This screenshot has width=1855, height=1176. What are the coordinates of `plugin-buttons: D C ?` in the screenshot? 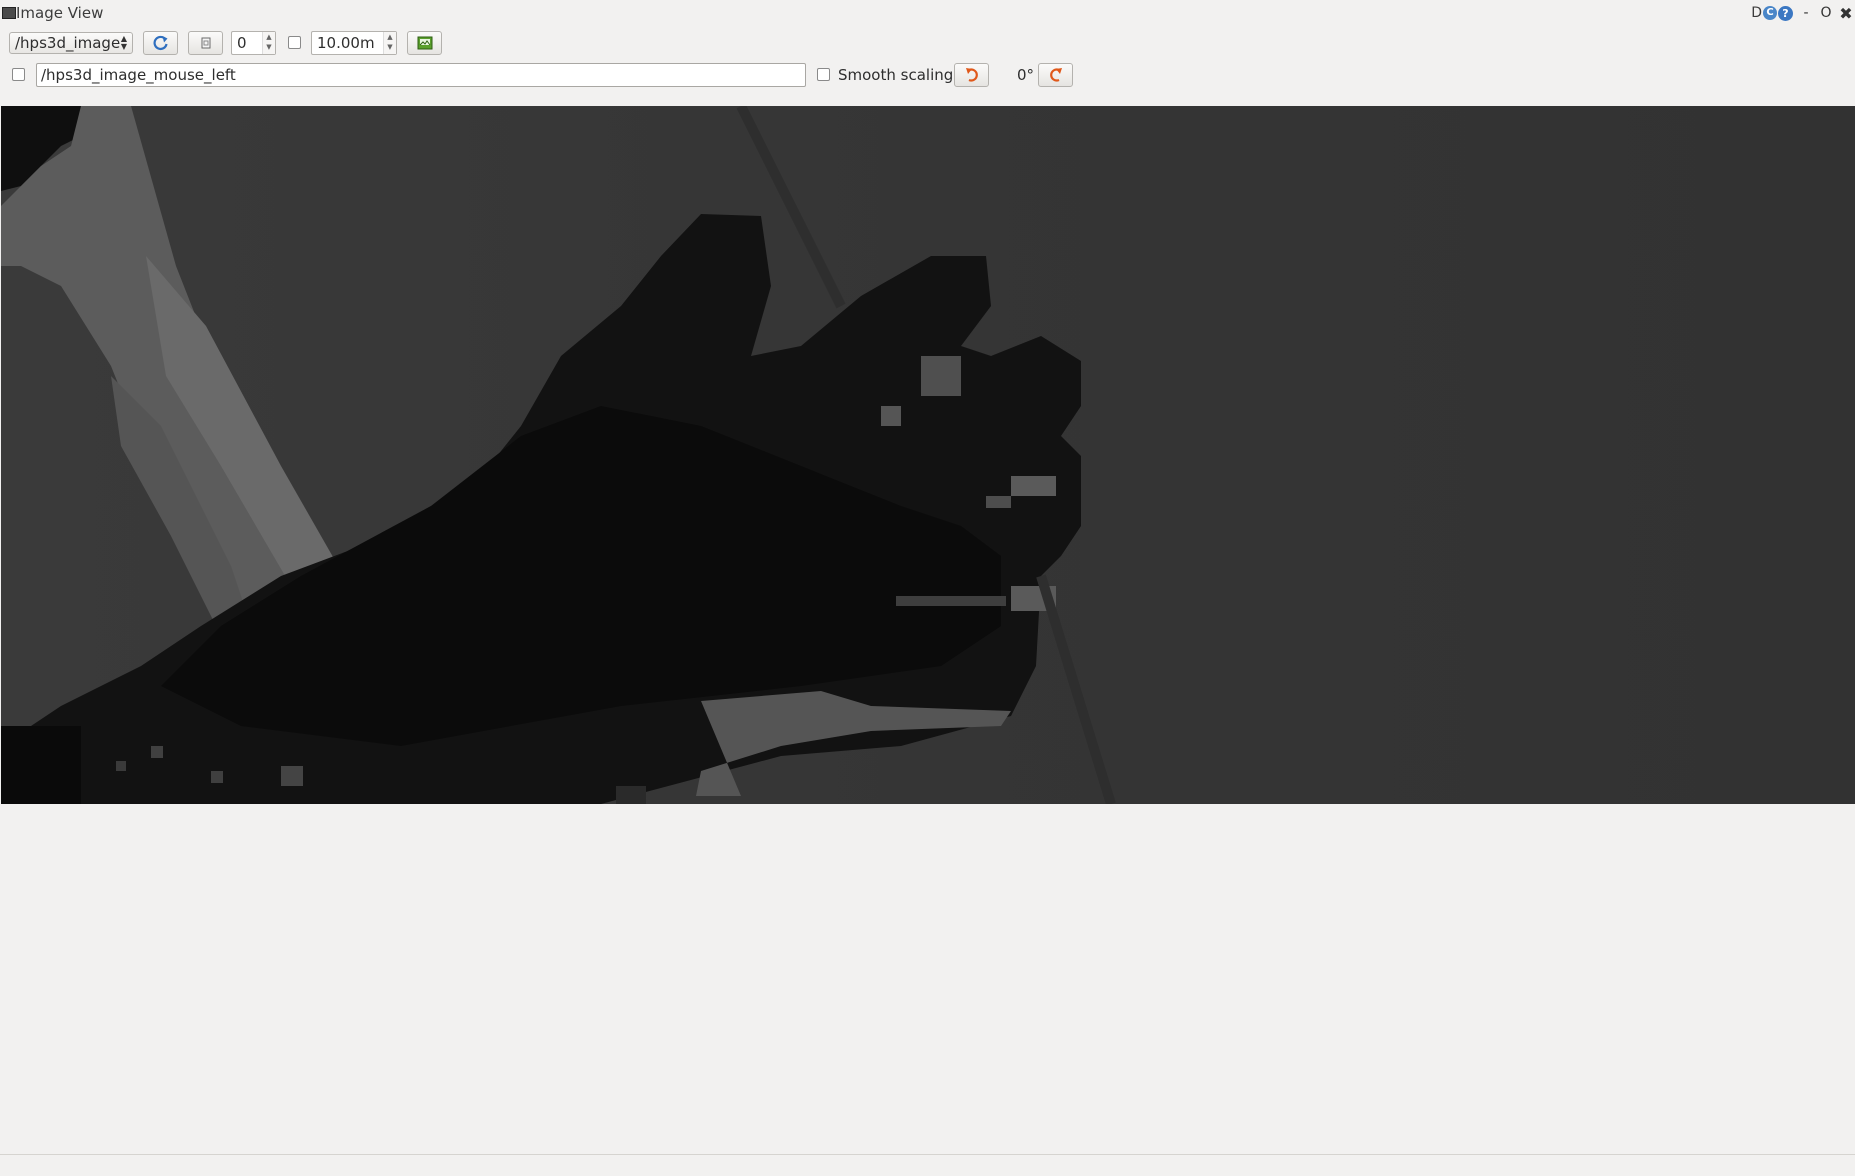 It's located at (1772, 13).